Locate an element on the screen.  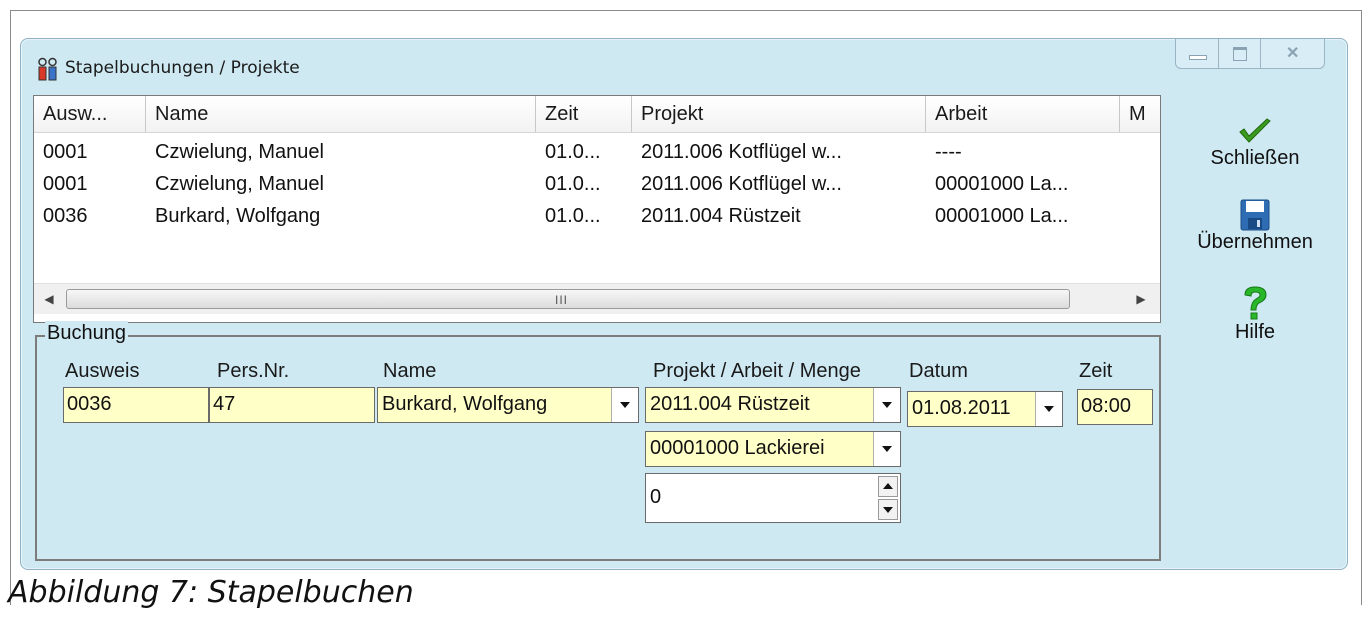
projekt-select: 2011.004 Rüstzeit is located at coordinates (773, 405).